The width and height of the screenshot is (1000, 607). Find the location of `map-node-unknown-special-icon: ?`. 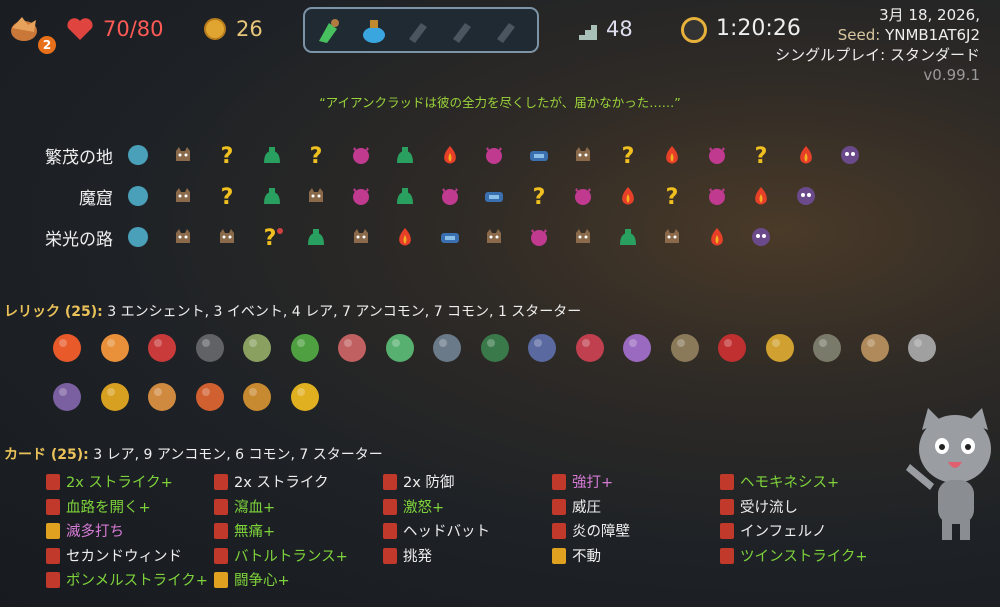

map-node-unknown-special-icon: ? is located at coordinates (272, 237).